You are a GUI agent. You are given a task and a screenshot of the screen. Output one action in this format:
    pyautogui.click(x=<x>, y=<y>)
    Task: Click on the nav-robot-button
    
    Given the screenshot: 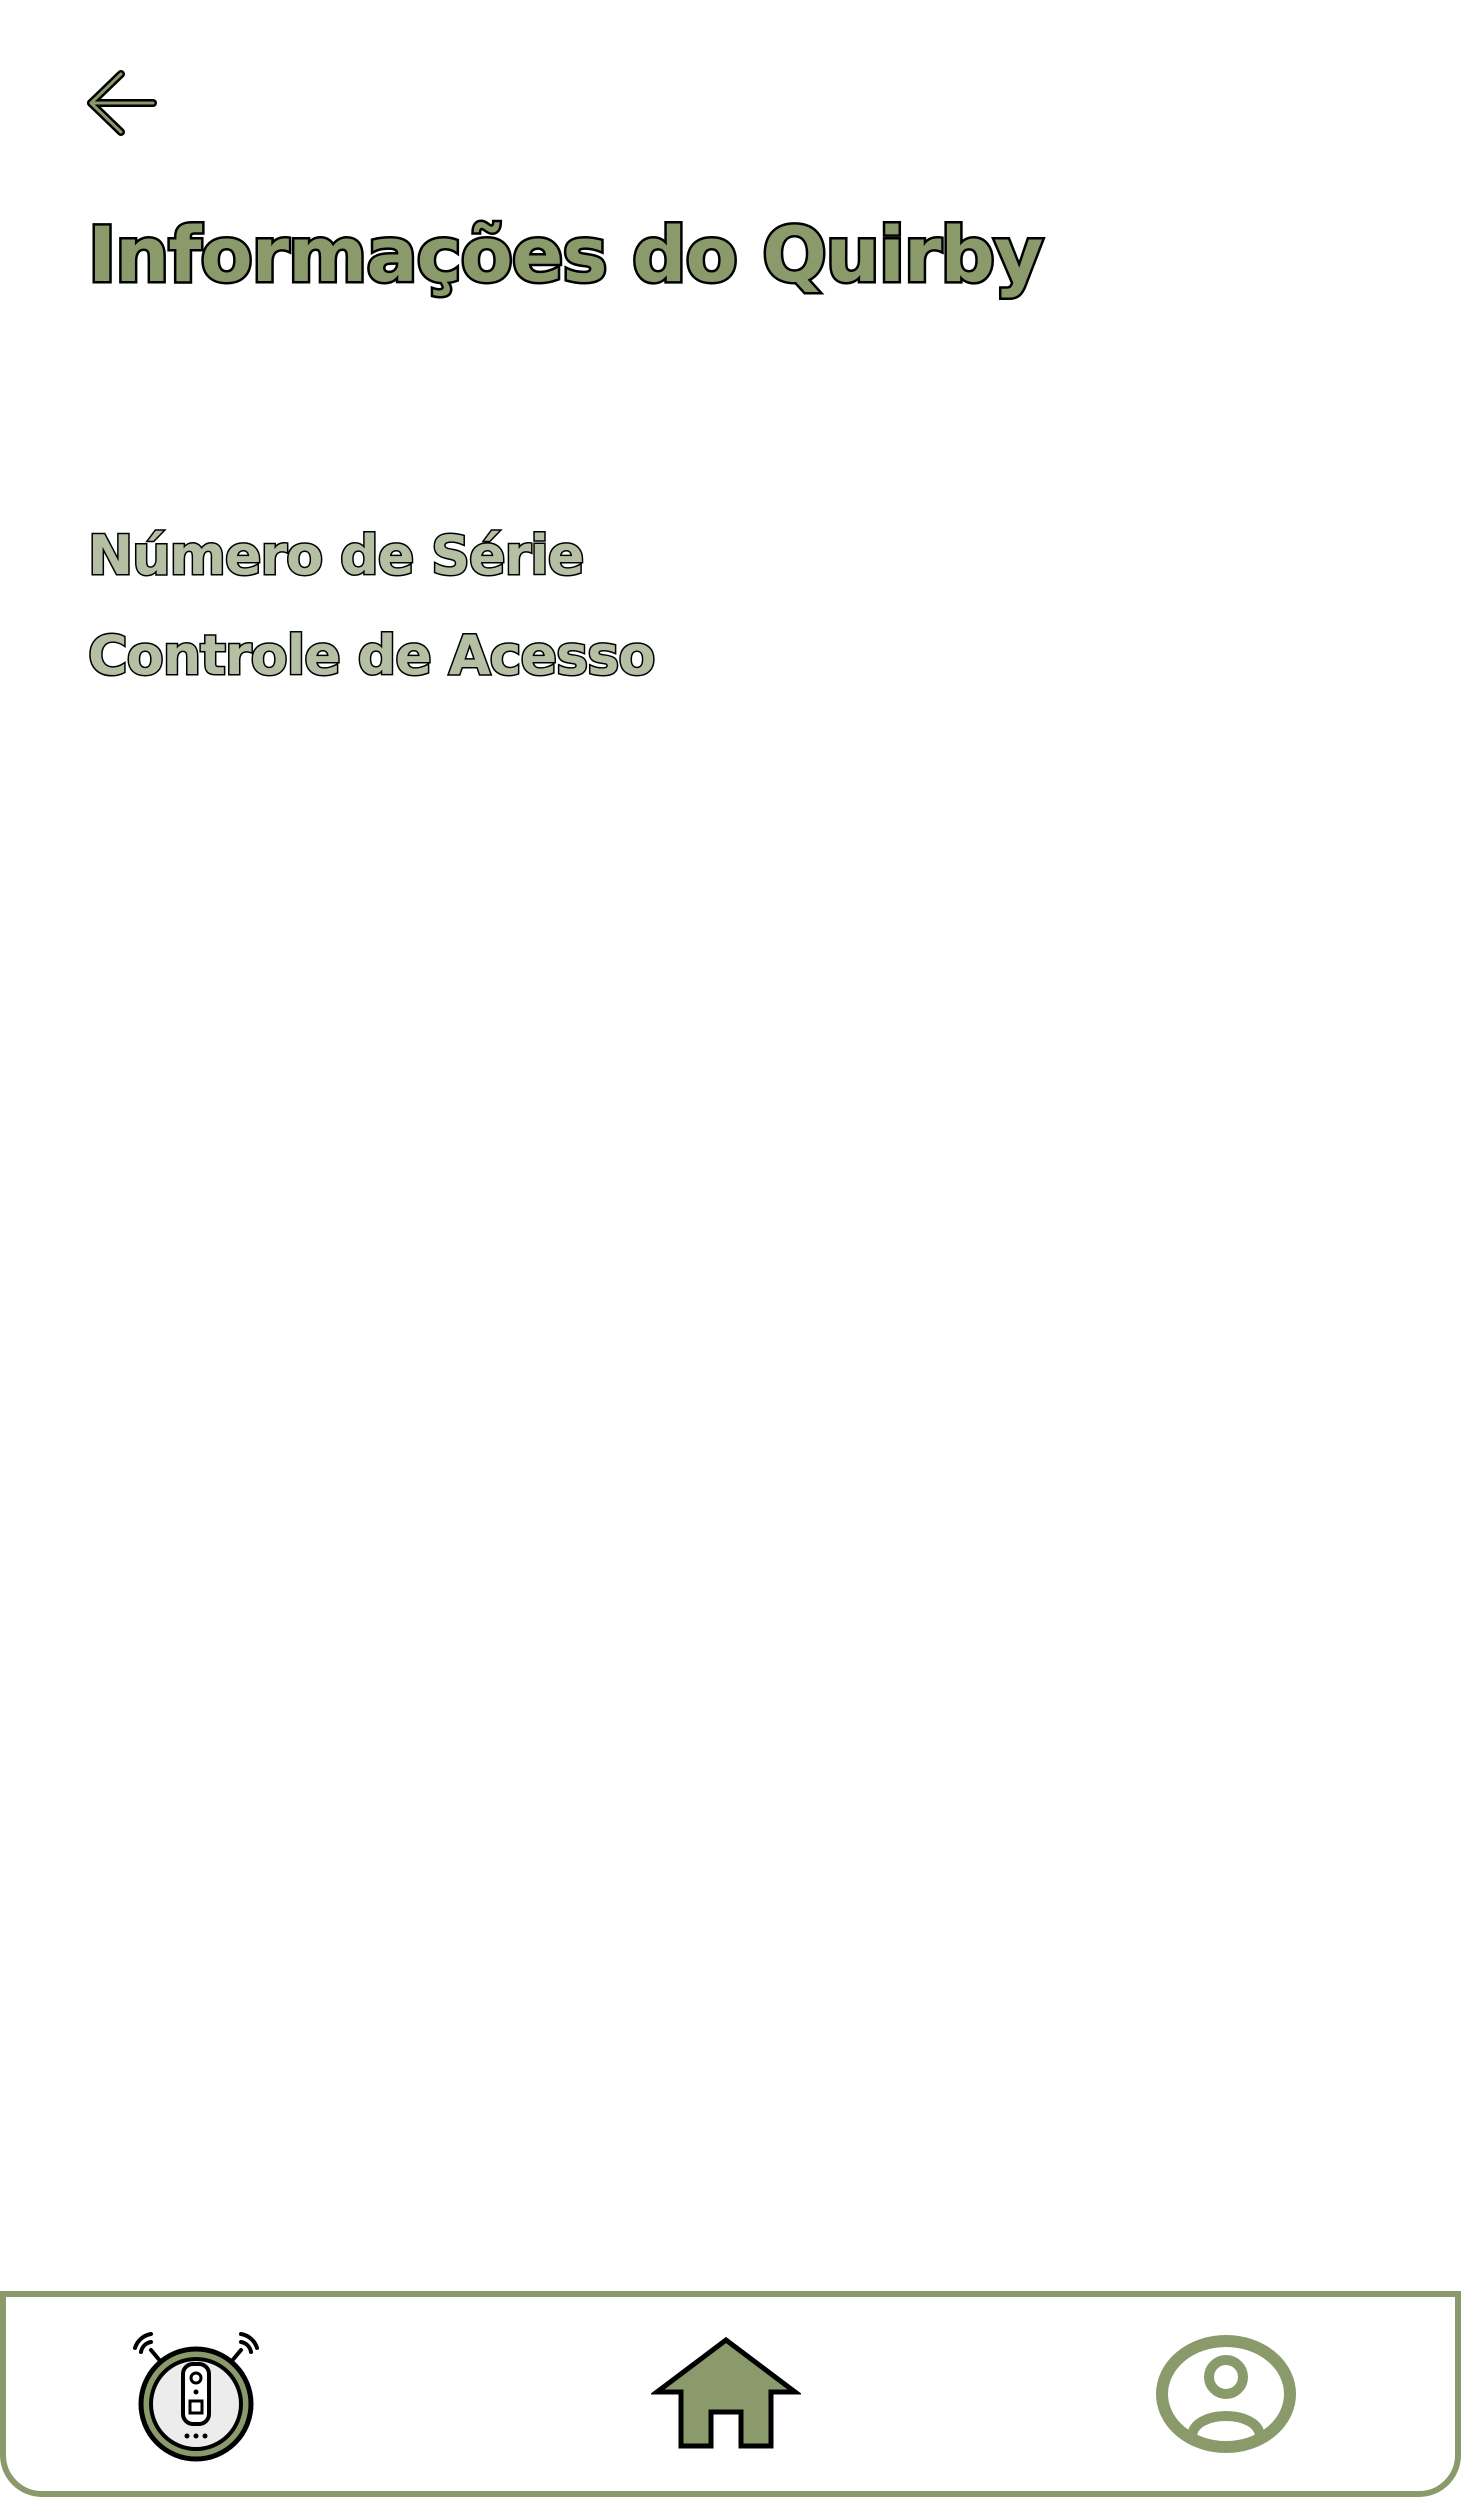 What is the action you would take?
    pyautogui.click(x=196, y=2394)
    